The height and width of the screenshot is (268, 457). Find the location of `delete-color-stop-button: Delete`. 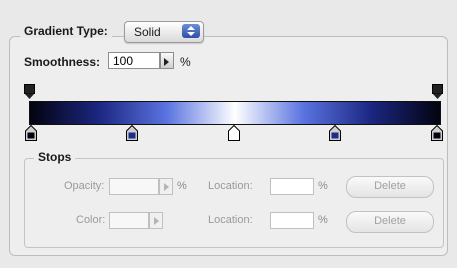

delete-color-stop-button: Delete is located at coordinates (390, 222).